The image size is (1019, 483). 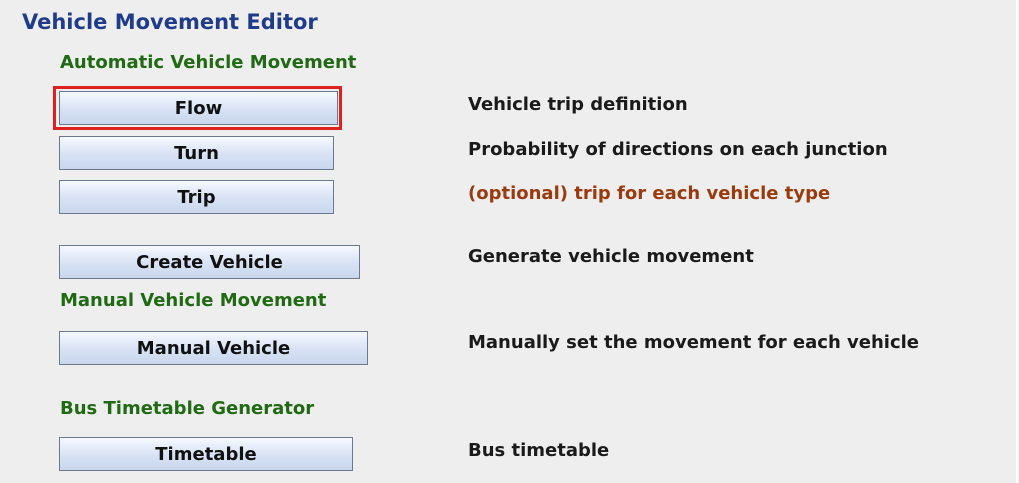 What do you see at coordinates (1017, 241) in the screenshot?
I see `panel-right-border` at bounding box center [1017, 241].